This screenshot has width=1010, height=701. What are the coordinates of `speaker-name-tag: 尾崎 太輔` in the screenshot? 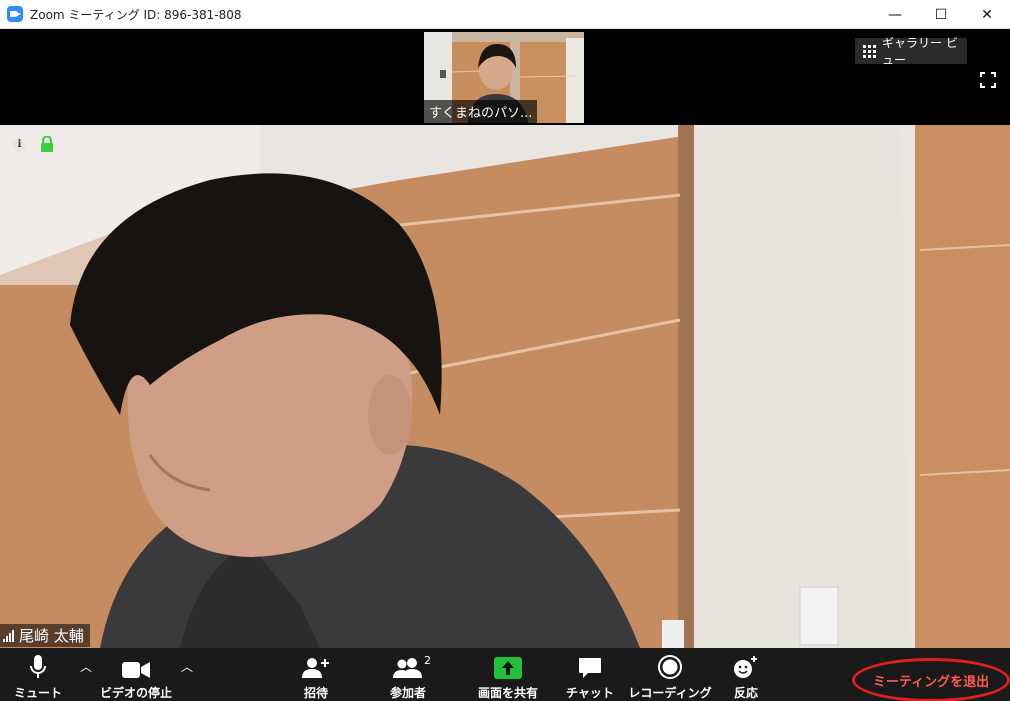 It's located at (45, 635).